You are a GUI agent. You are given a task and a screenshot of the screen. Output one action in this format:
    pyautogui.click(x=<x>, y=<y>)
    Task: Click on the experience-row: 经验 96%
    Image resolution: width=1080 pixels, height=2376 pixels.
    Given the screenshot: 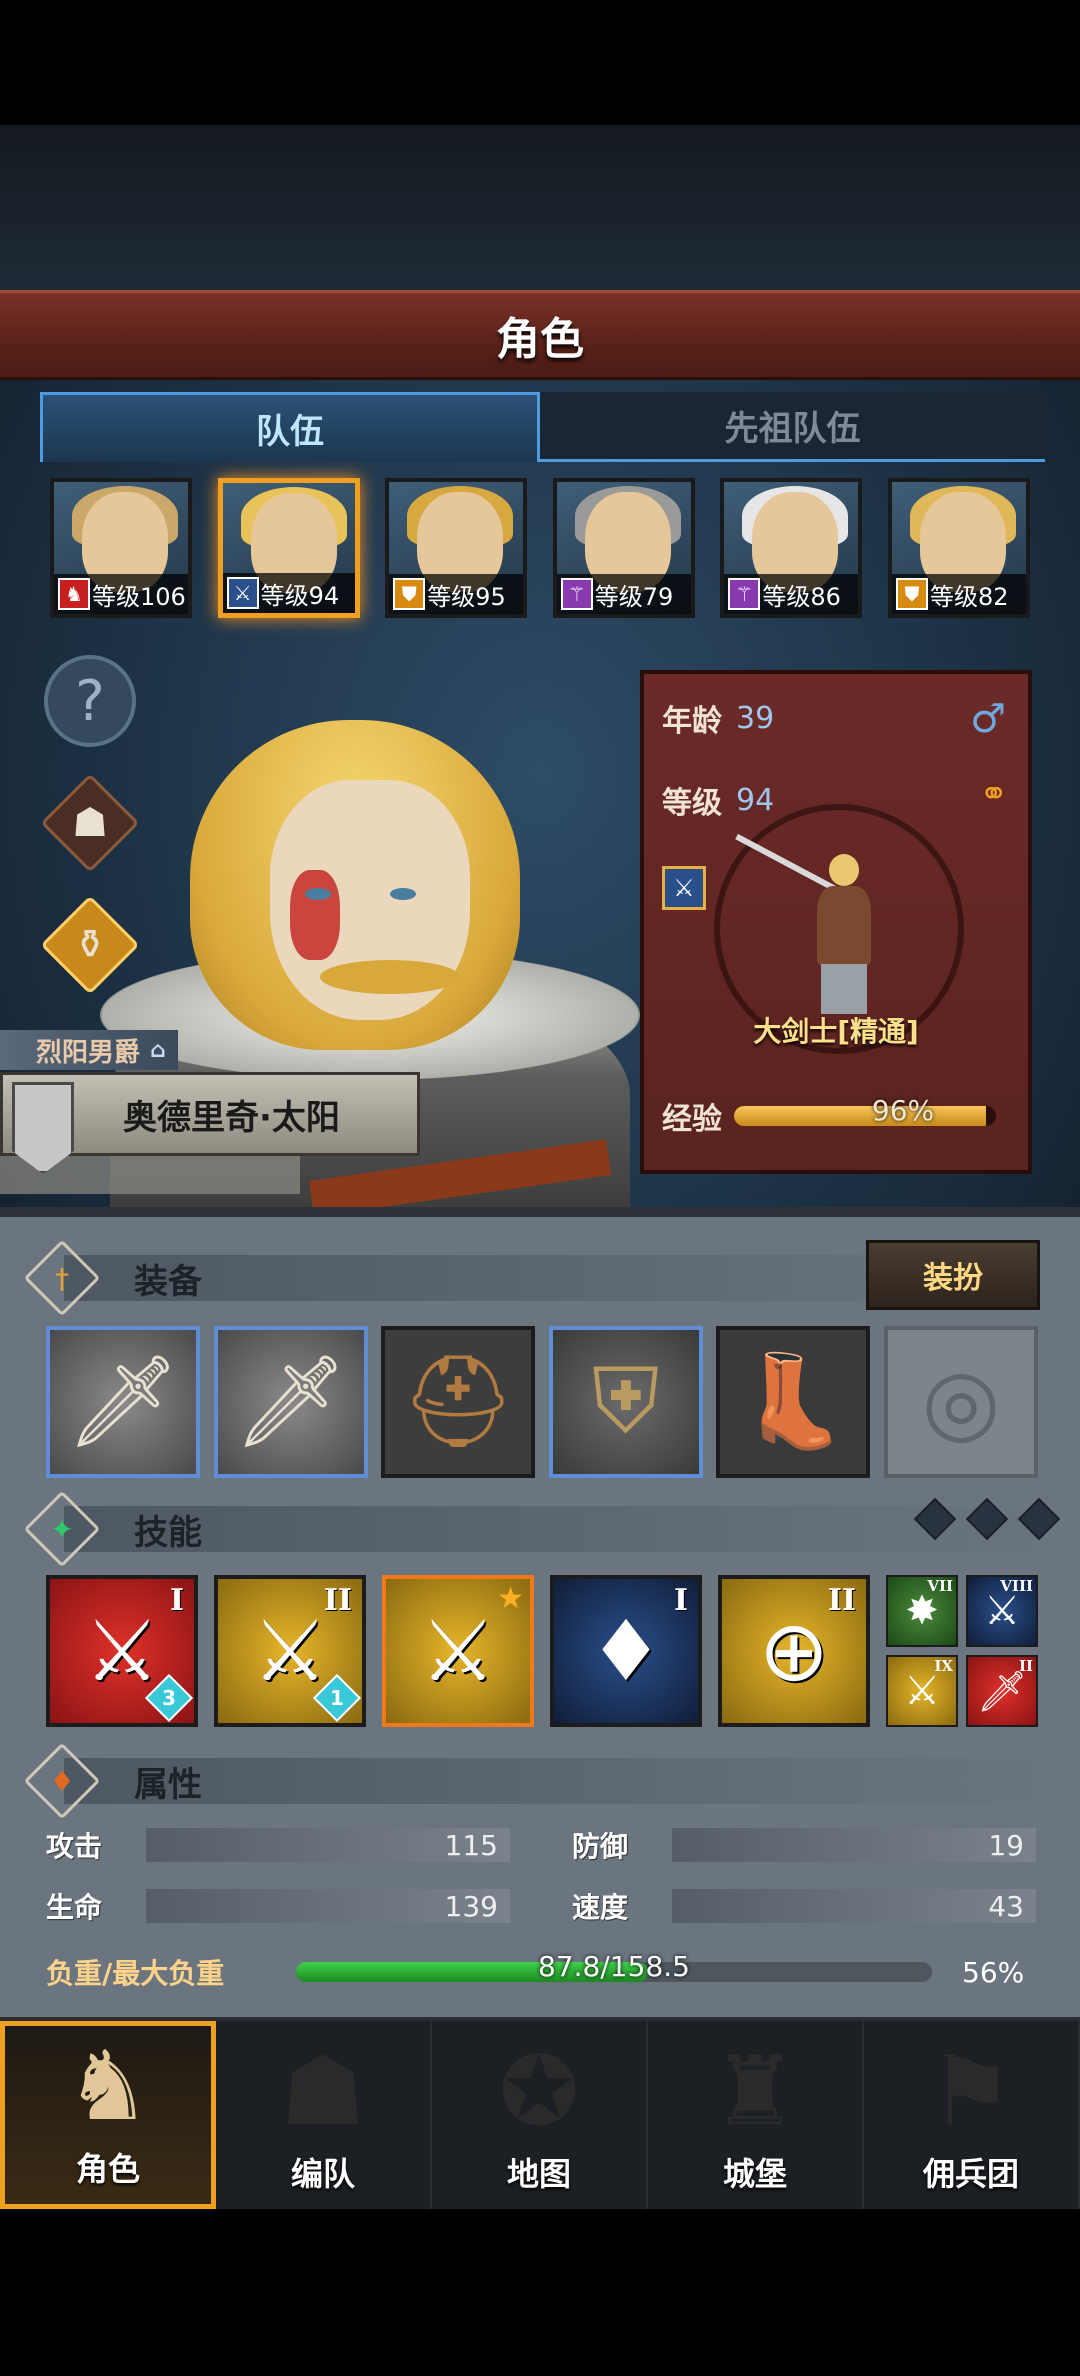 What is the action you would take?
    pyautogui.click(x=839, y=1116)
    